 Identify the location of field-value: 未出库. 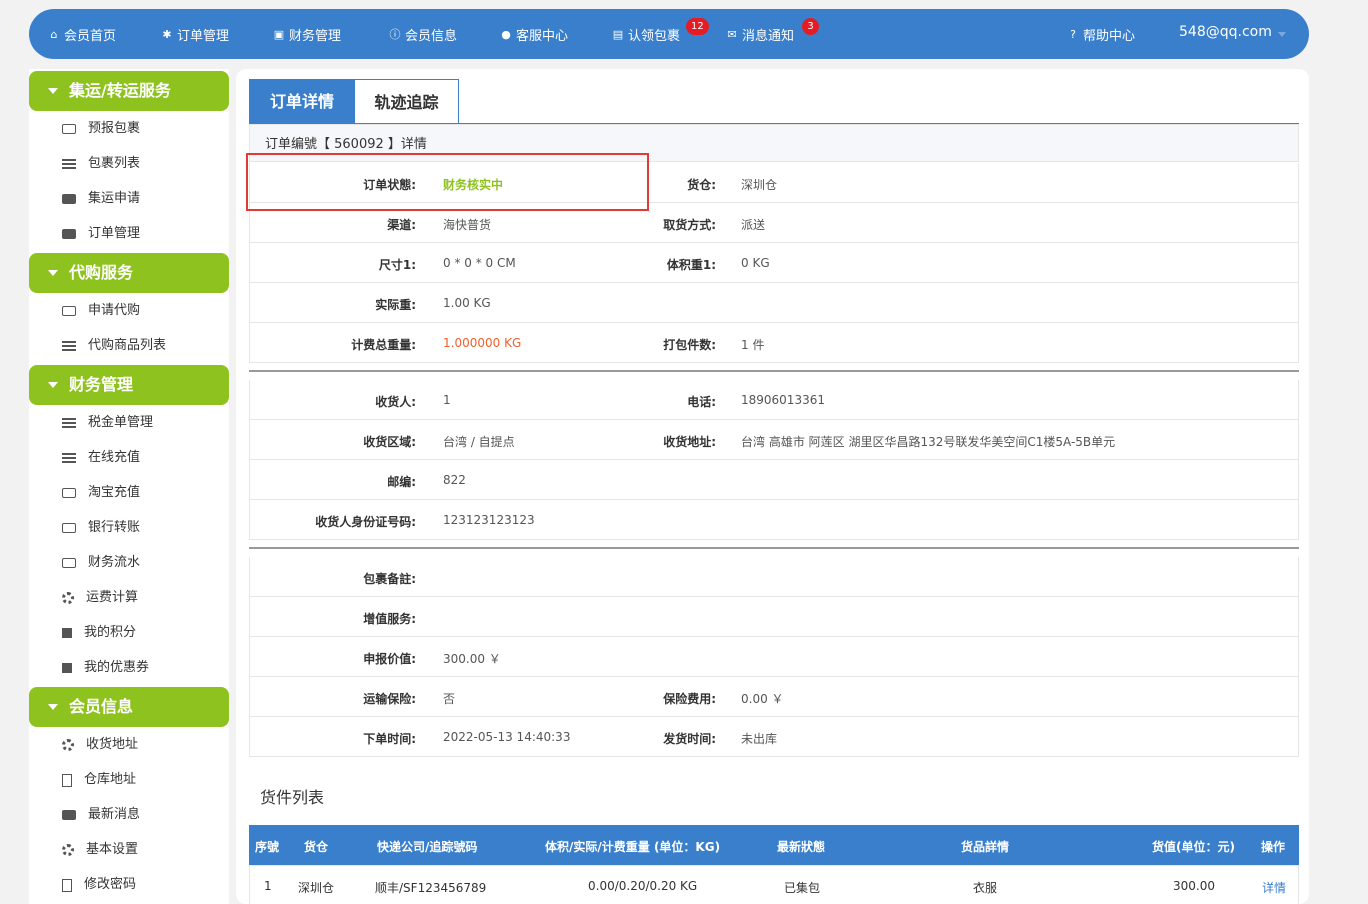
(759, 739).